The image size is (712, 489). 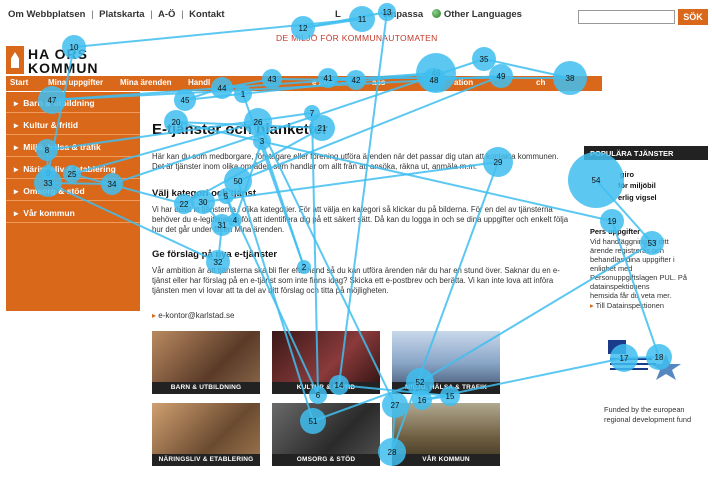 What do you see at coordinates (146, 82) in the screenshot?
I see `nav-mina-arenden: Mina ärenden` at bounding box center [146, 82].